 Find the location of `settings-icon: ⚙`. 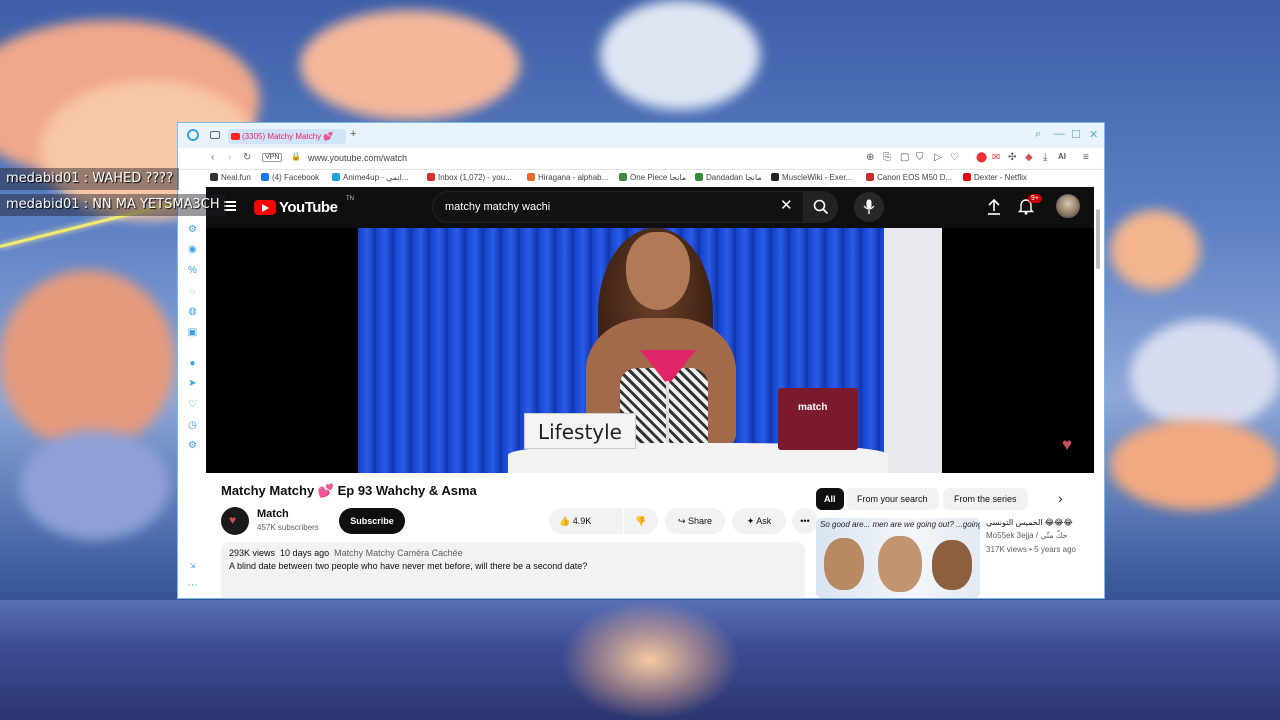

settings-icon: ⚙ is located at coordinates (192, 229).